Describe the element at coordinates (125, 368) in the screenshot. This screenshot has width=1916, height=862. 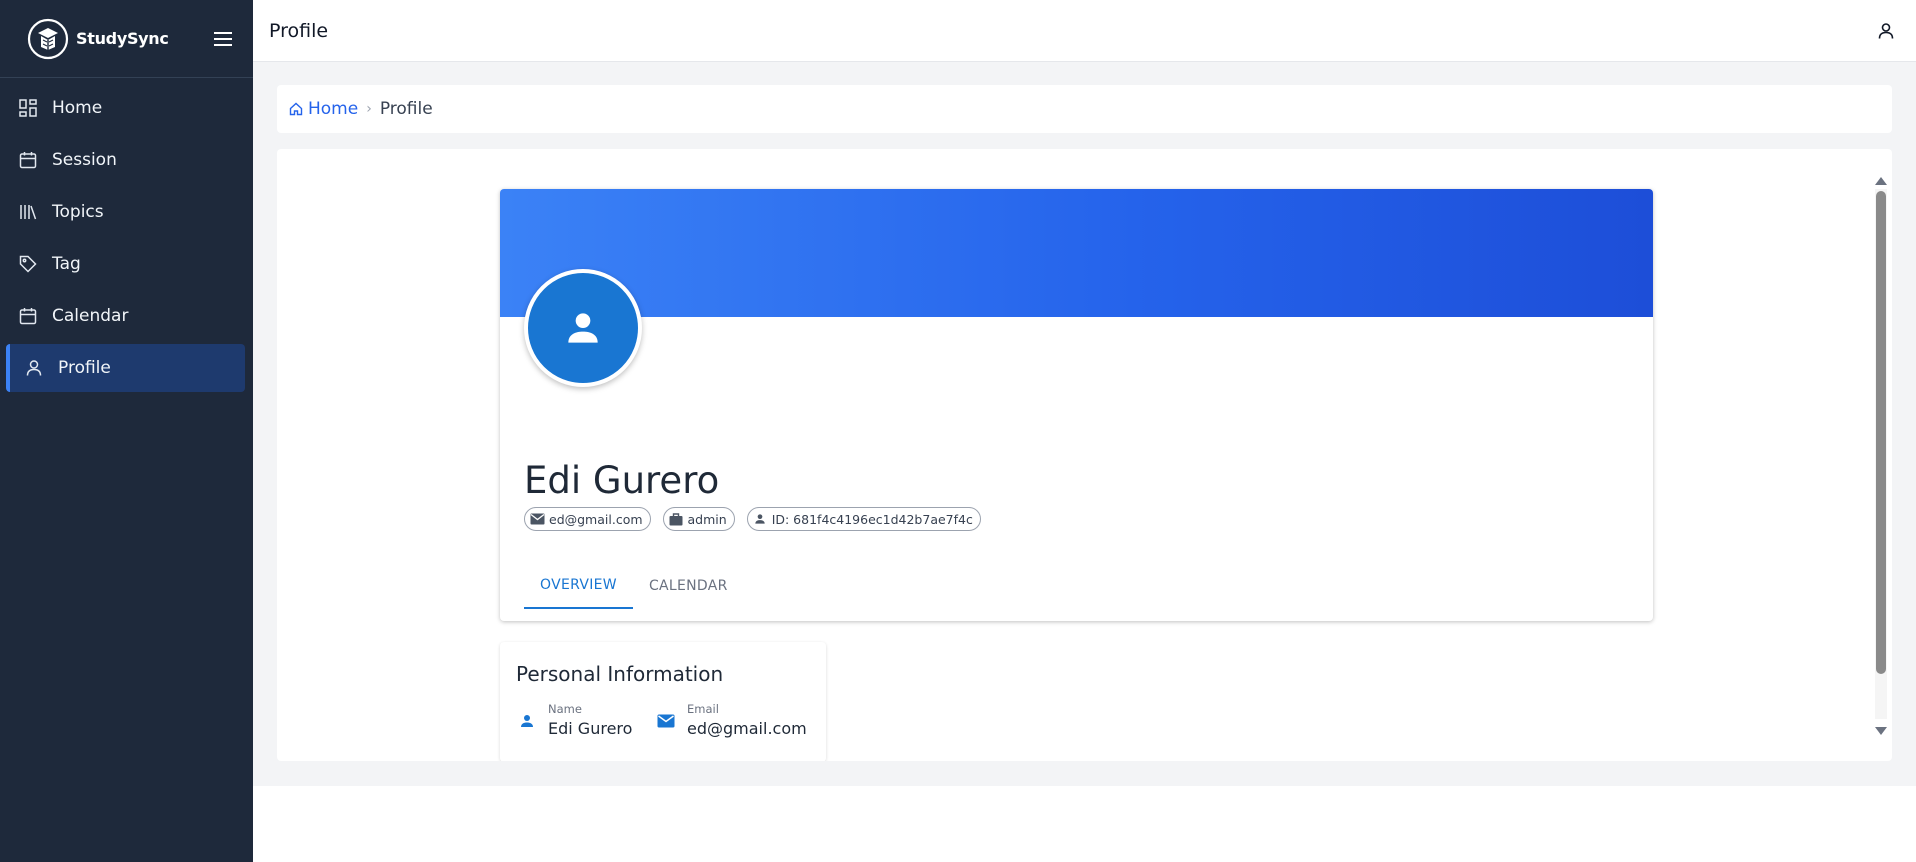
I see `sidebar-item-profile: Profile` at that location.